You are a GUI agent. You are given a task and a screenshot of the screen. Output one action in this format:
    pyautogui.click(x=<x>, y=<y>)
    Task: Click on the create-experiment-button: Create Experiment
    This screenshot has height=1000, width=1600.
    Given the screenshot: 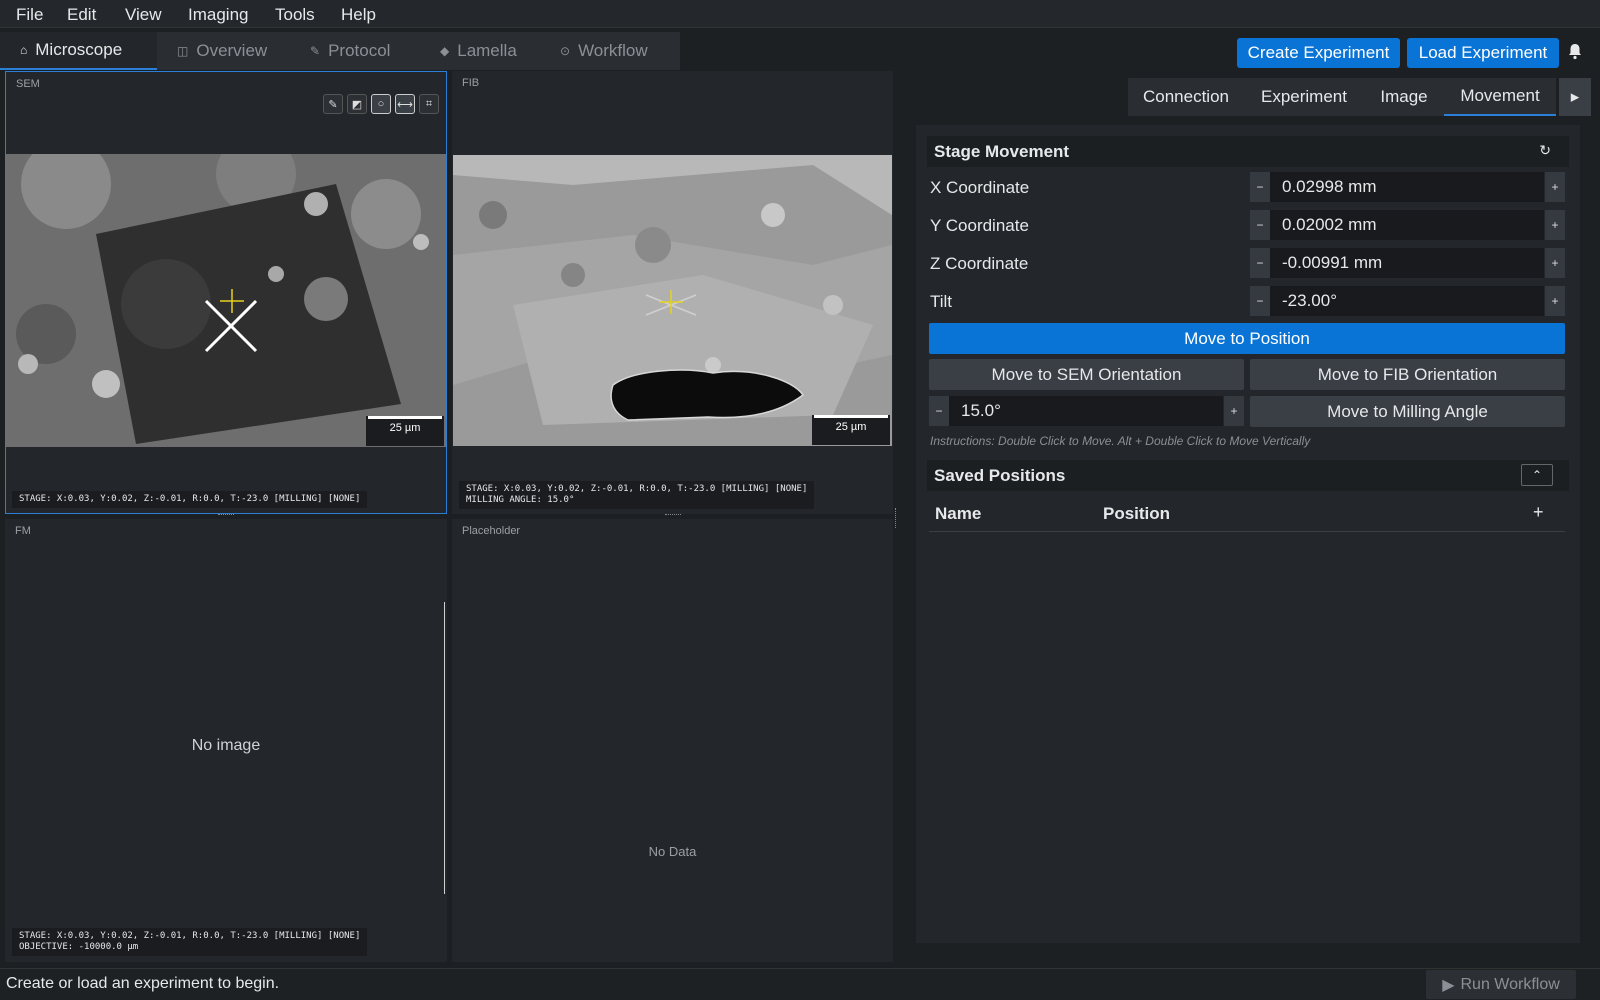 What is the action you would take?
    pyautogui.click(x=1318, y=53)
    